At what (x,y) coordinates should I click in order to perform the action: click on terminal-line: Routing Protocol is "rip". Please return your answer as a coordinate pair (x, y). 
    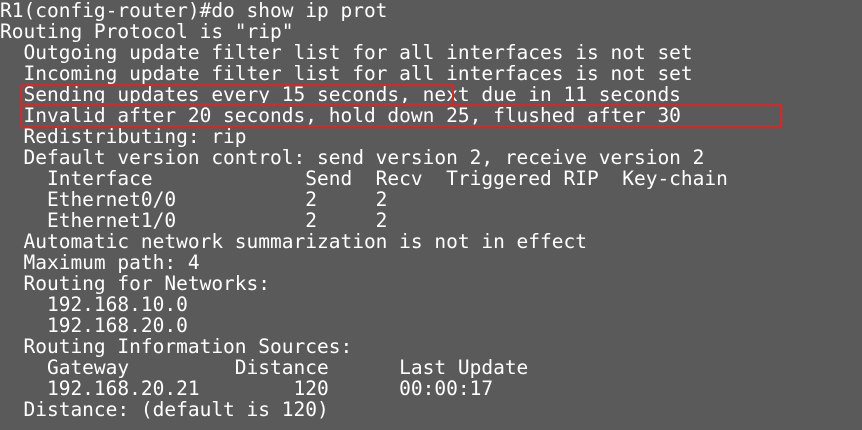
    Looking at the image, I should click on (147, 31).